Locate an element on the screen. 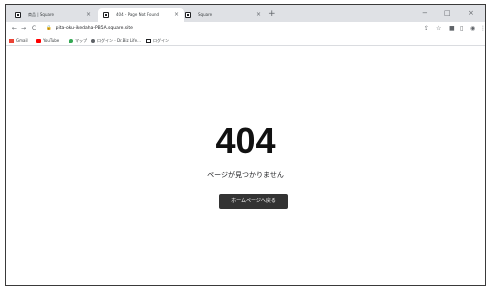 The height and width of the screenshot is (291, 492). address-bar: 🔒 pita-oku-ikedaha-PB5A.square.site is located at coordinates (246, 29).